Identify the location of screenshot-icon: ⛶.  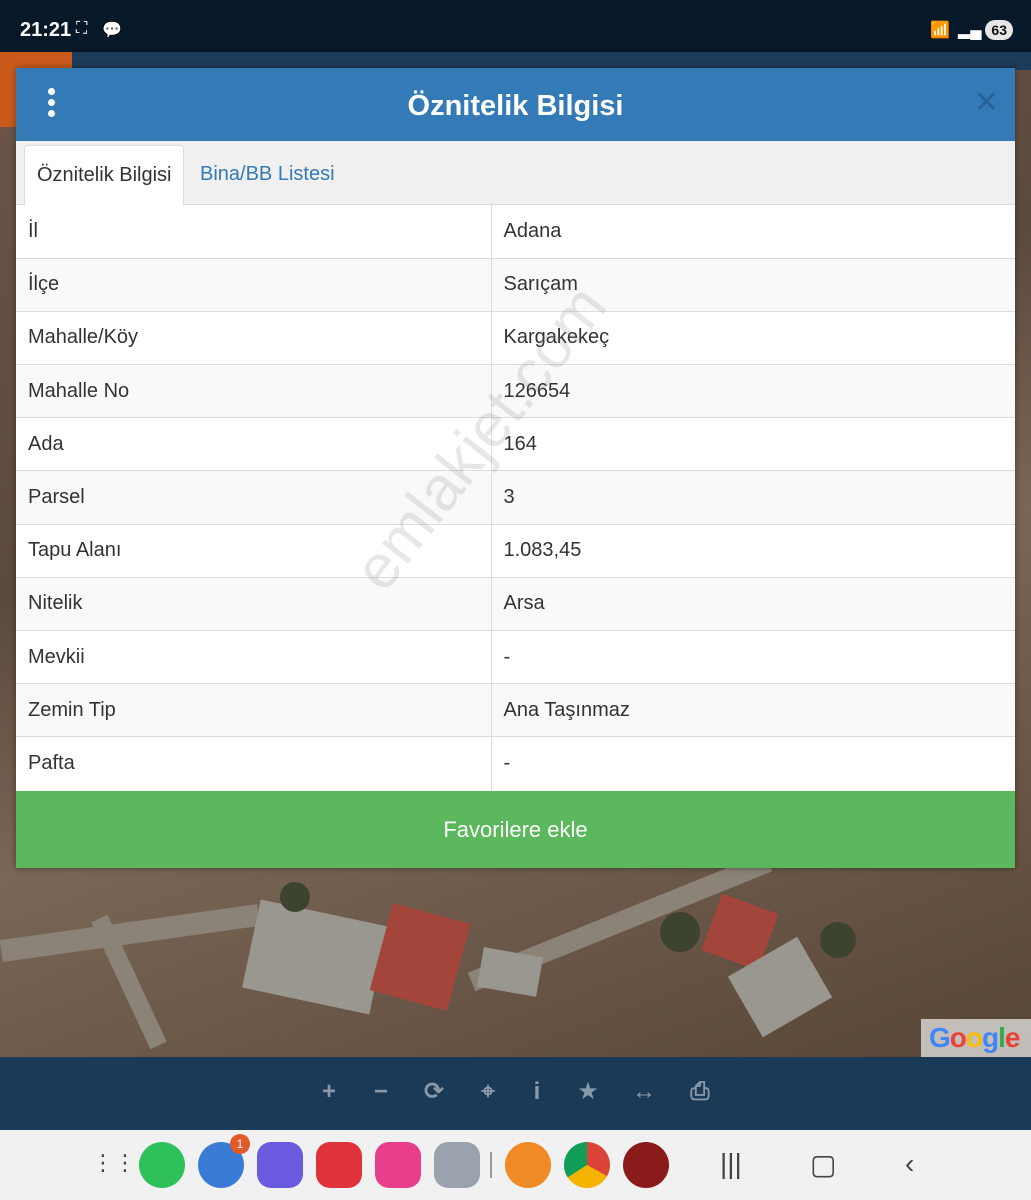
(82, 28).